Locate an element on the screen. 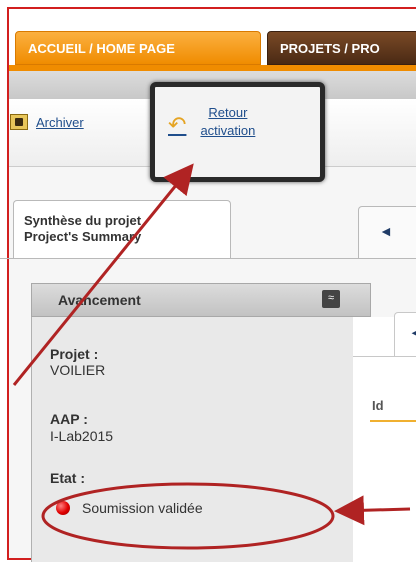 This screenshot has width=416, height=562. tab-projets-label: PROJETS / PRO is located at coordinates (330, 48).